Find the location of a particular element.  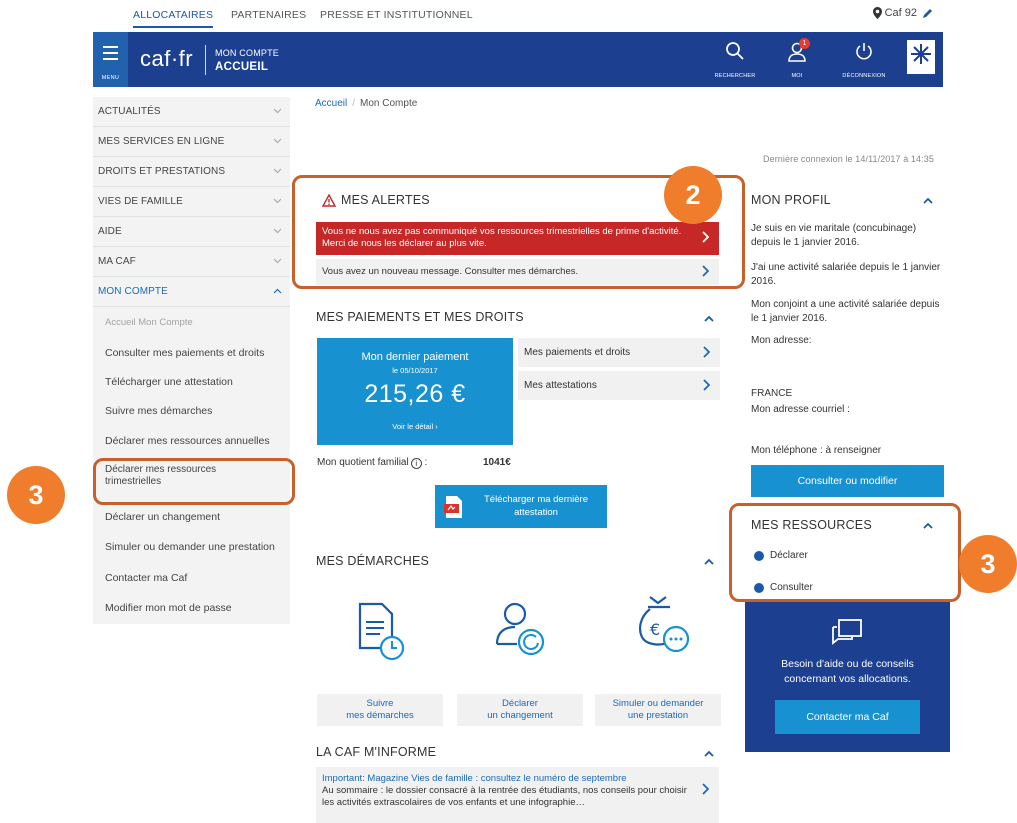

sidebar-sub-mot-de-passe: Modifier mon mot de passe is located at coordinates (191, 608).